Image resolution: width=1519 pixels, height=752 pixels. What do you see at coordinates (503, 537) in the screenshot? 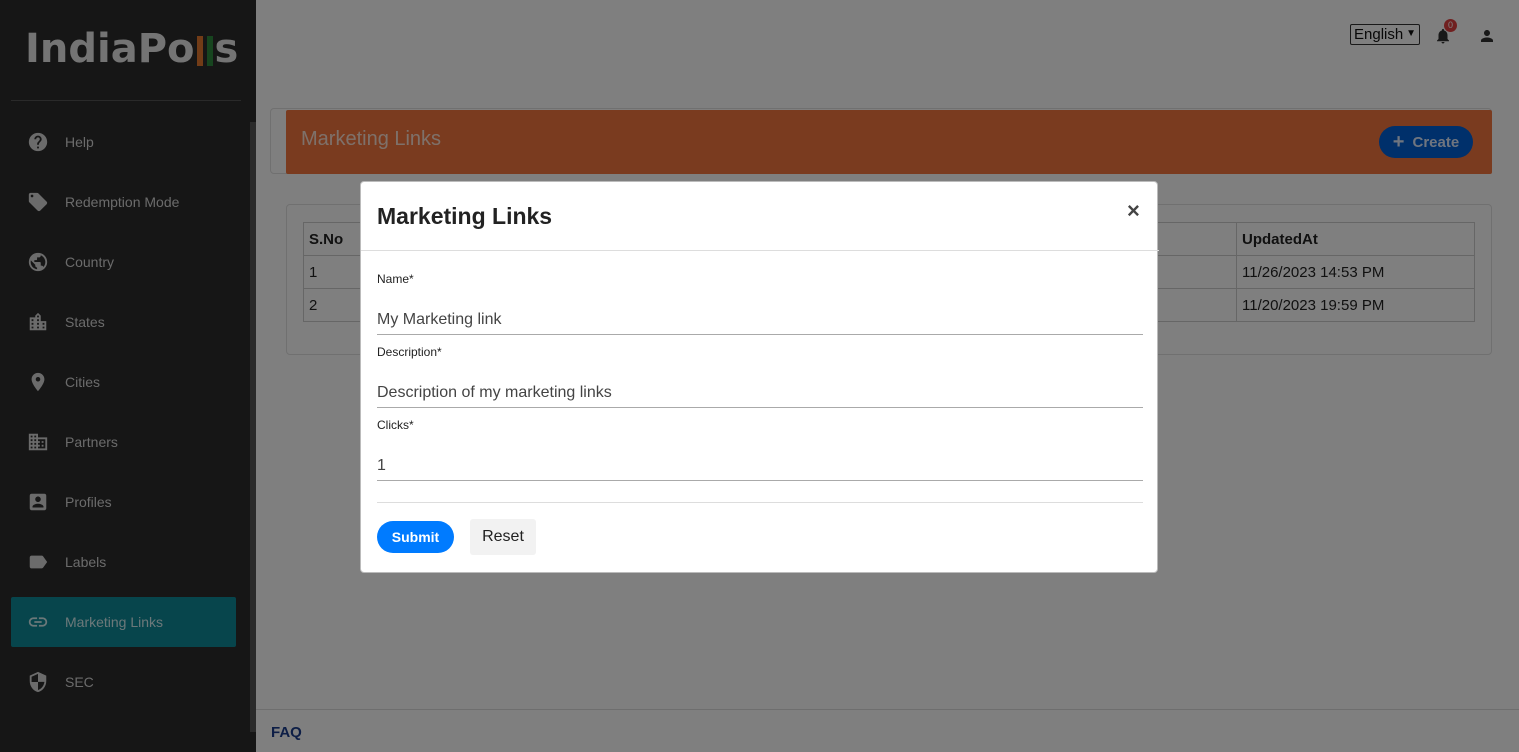
I see `reset-button: Reset` at bounding box center [503, 537].